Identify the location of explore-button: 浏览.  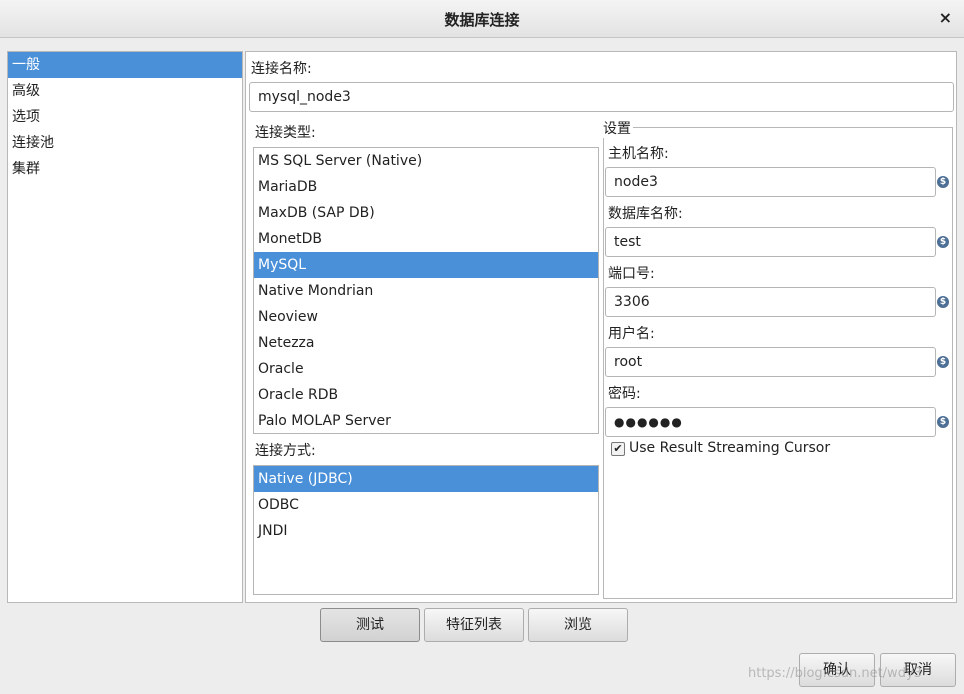
(578, 625).